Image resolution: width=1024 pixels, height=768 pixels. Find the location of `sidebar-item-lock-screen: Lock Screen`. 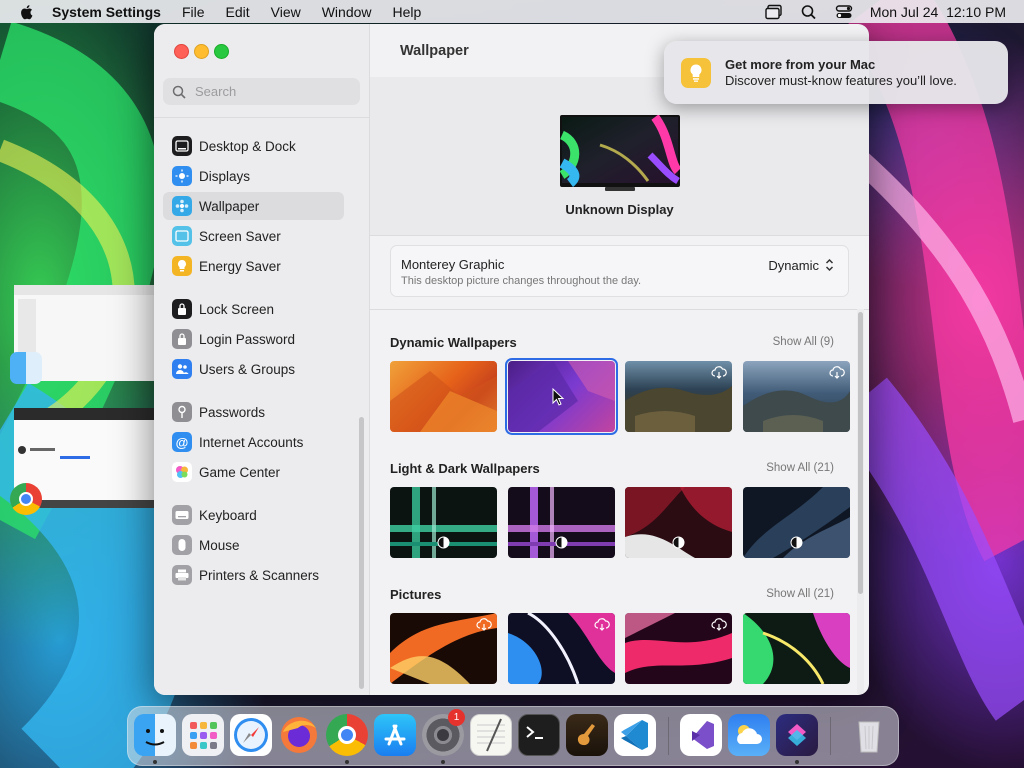

sidebar-item-lock-screen: Lock Screen is located at coordinates (253, 309).